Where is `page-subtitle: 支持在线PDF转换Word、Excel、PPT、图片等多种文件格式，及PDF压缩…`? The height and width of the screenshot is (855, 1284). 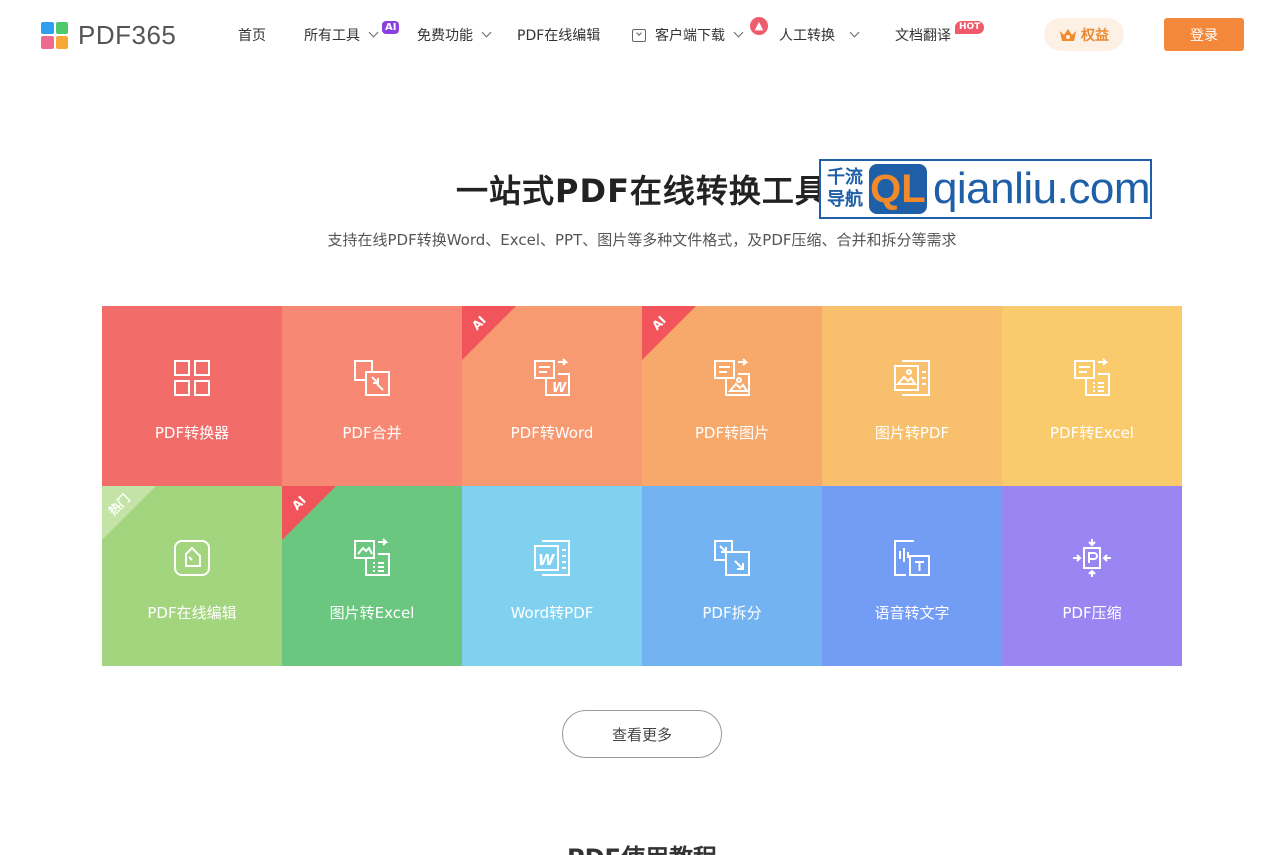
page-subtitle: 支持在线PDF转换Word、Excel、PPT、图片等多种文件格式，及PDF压缩… is located at coordinates (642, 240).